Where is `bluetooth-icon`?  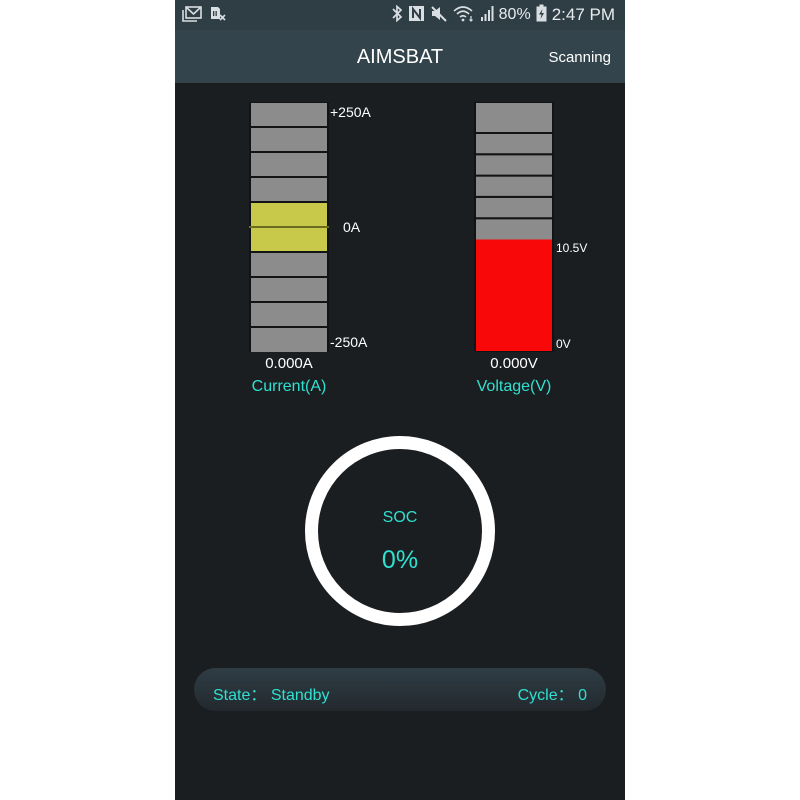
bluetooth-icon is located at coordinates (397, 15).